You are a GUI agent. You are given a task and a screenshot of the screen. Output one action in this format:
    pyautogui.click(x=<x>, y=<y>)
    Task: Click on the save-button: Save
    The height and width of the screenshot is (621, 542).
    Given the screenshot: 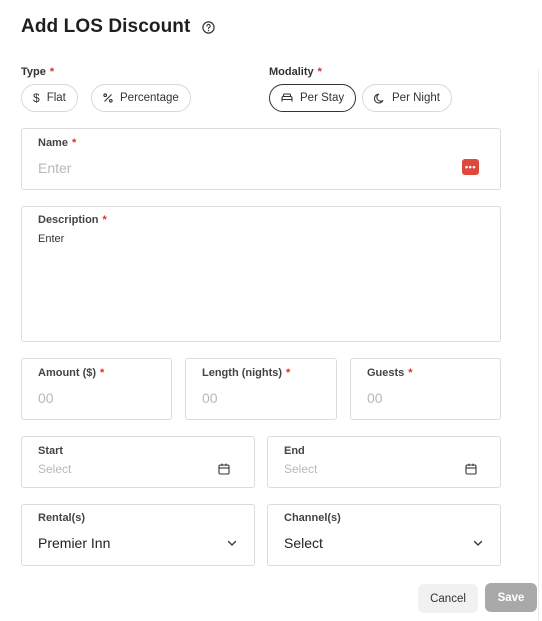 What is the action you would take?
    pyautogui.click(x=511, y=597)
    